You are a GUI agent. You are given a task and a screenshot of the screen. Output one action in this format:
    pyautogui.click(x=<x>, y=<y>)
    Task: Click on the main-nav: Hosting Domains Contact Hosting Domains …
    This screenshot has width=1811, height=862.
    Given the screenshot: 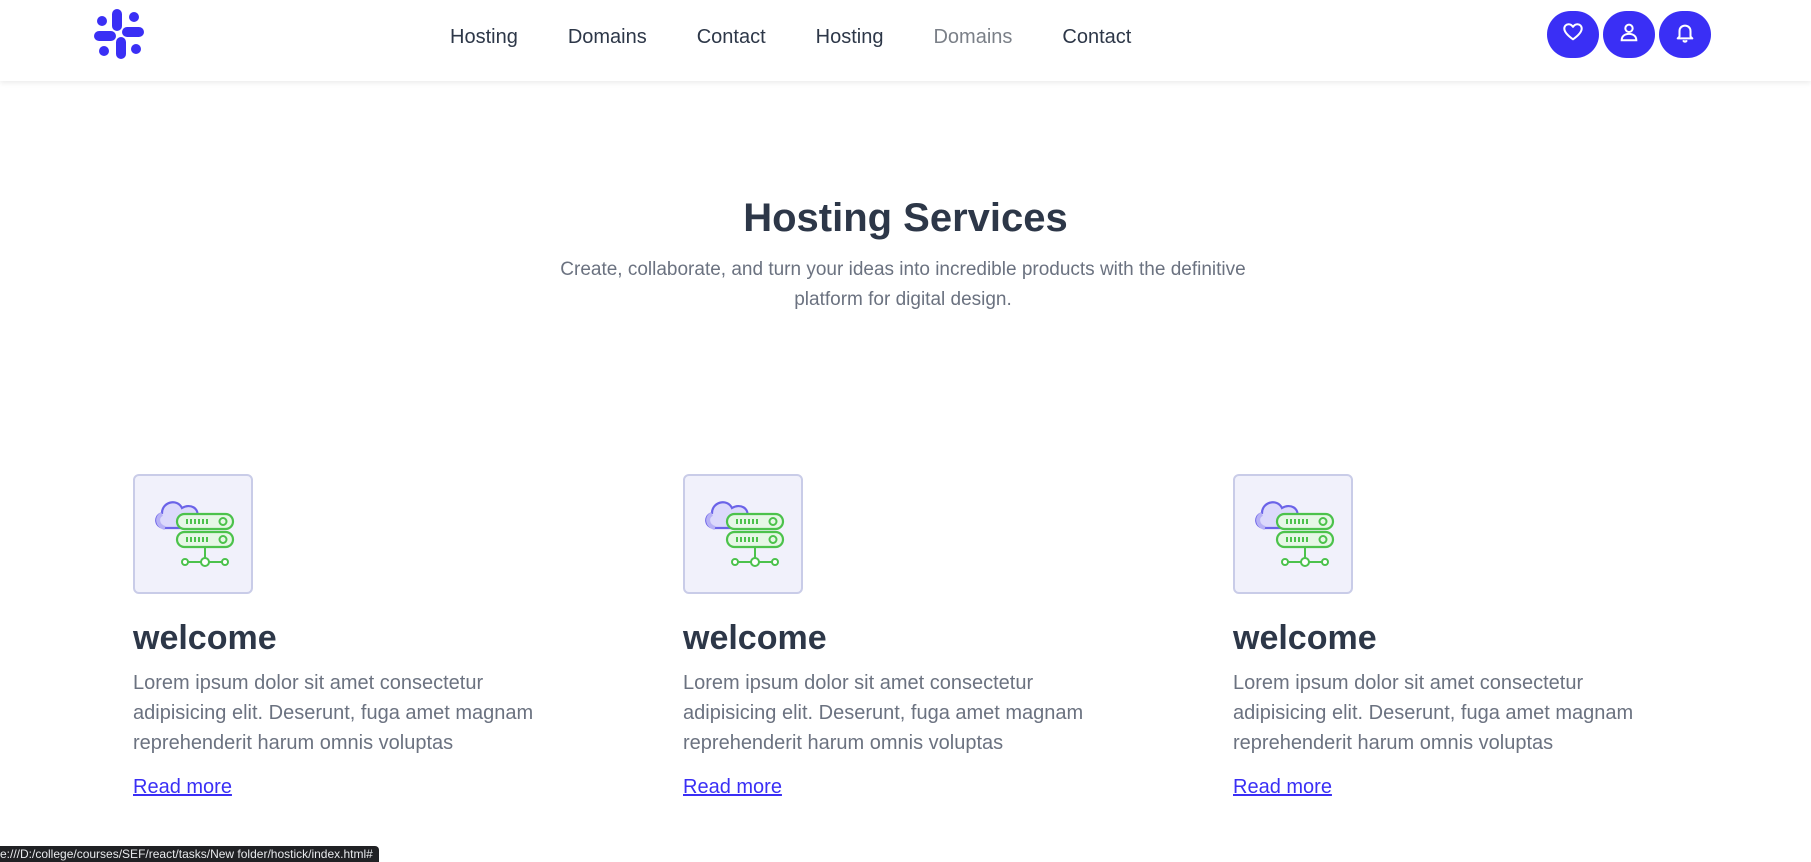 What is the action you would take?
    pyautogui.click(x=815, y=37)
    